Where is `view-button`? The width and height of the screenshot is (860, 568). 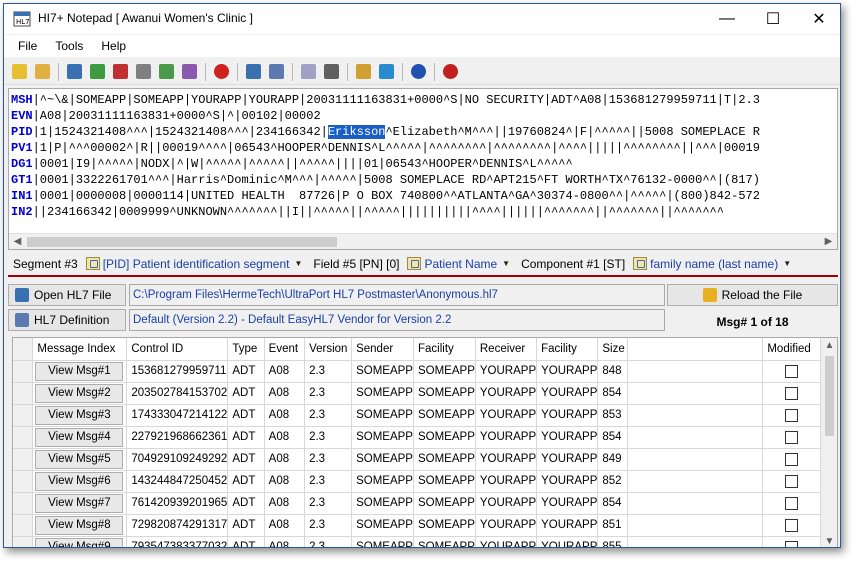 view-button is located at coordinates (253, 72).